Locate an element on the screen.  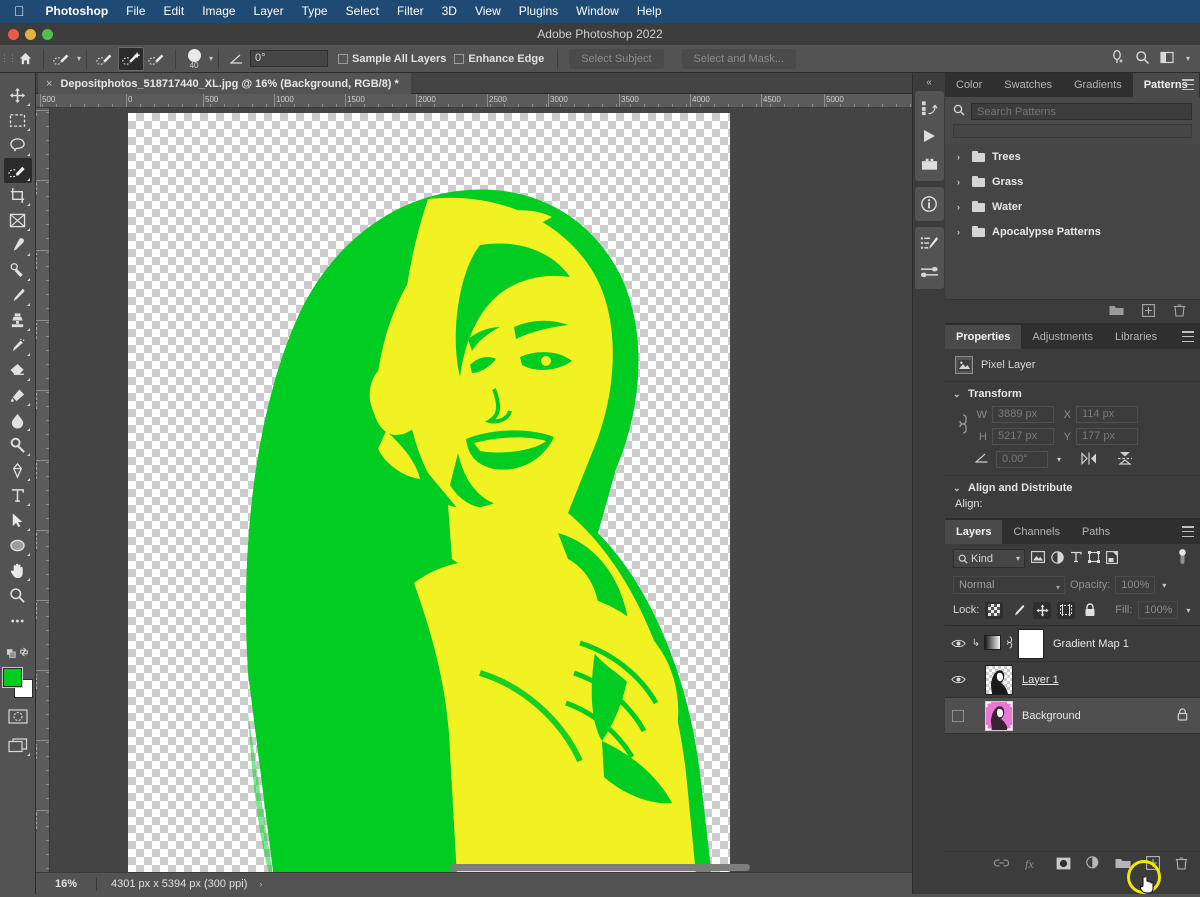
lock-transparent-pixels-icon is located at coordinates (994, 610).